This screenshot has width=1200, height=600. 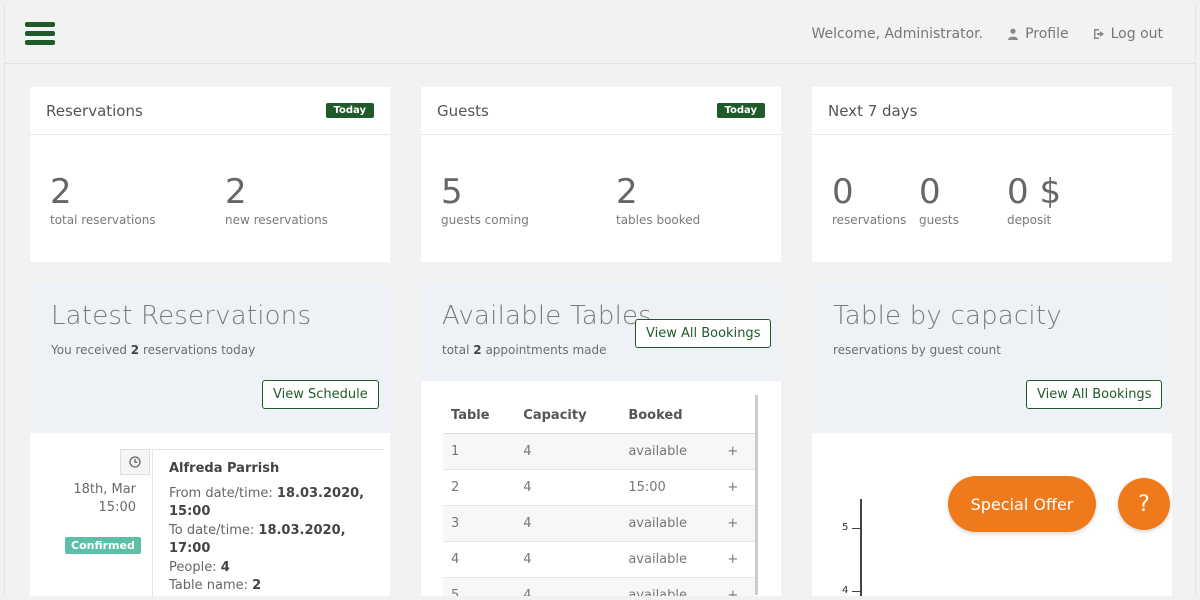 I want to click on panel-title: Latest Reservations, so click(x=181, y=316).